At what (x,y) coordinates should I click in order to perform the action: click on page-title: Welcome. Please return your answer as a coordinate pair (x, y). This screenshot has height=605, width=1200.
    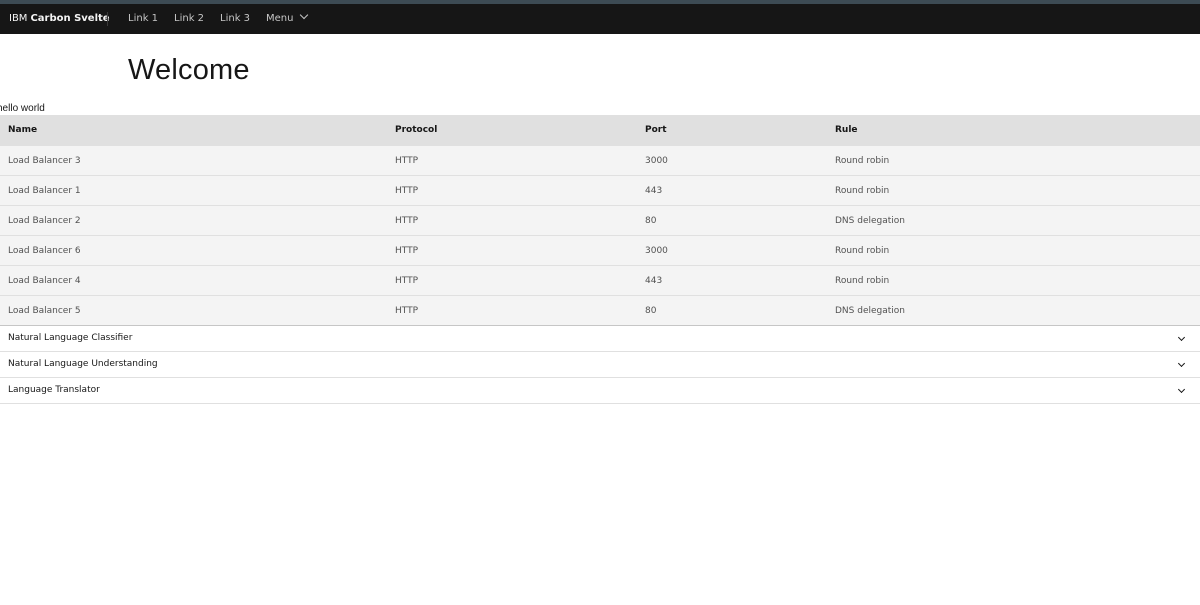
    Looking at the image, I should click on (189, 70).